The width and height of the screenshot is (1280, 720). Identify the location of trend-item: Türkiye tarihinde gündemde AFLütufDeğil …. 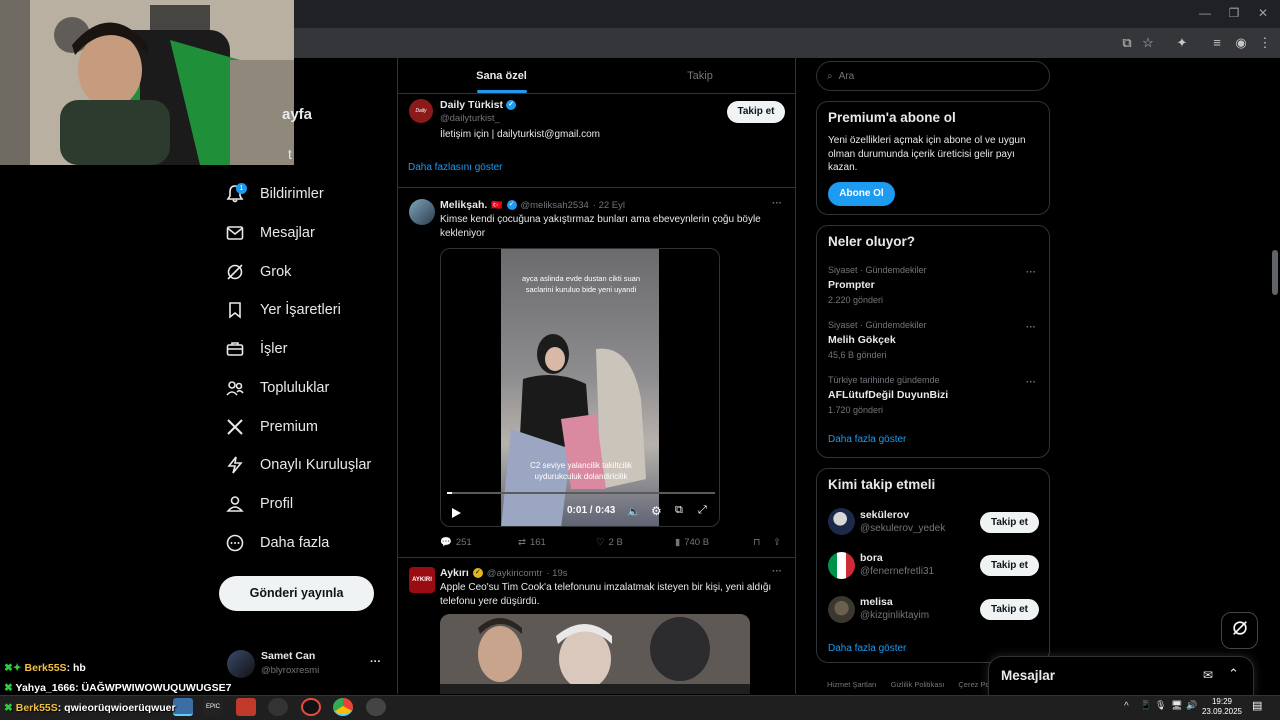
(888, 395).